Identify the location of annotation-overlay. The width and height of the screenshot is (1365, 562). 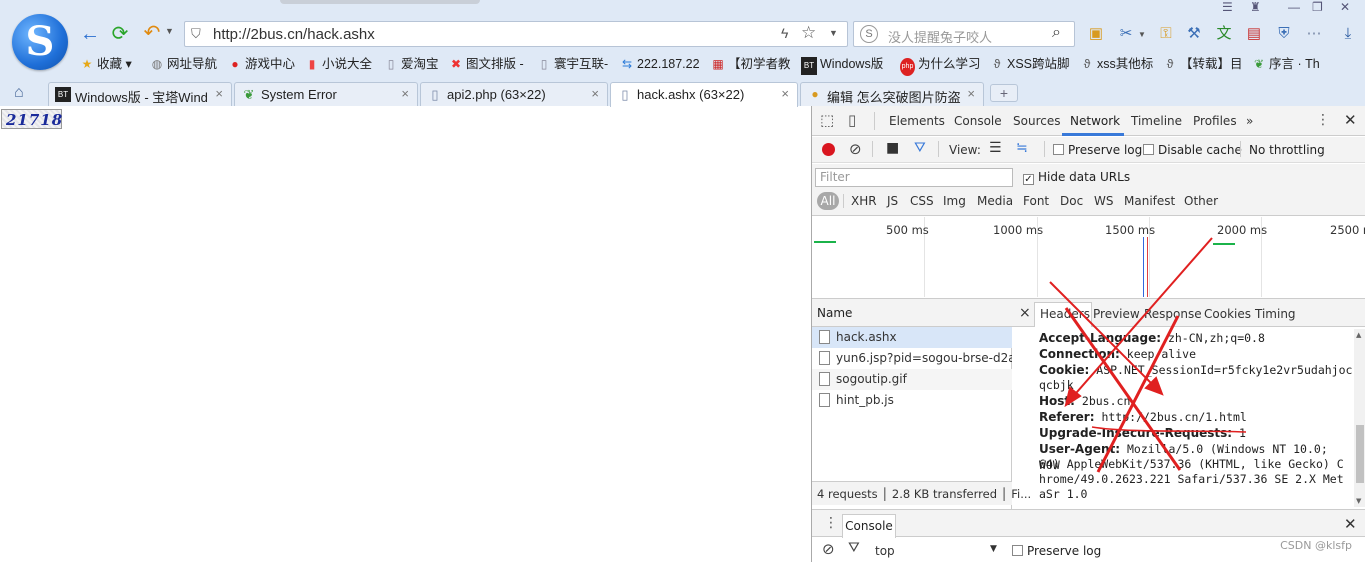
(1148, 355).